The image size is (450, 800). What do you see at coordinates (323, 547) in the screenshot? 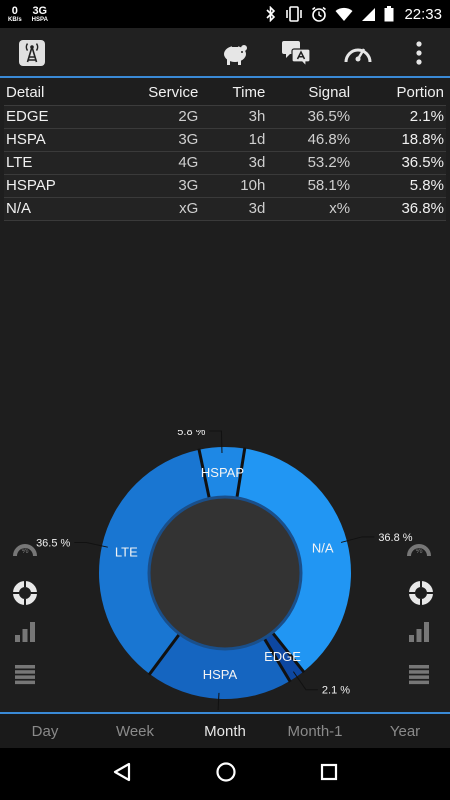
I see `donut-category-label: N/A` at bounding box center [323, 547].